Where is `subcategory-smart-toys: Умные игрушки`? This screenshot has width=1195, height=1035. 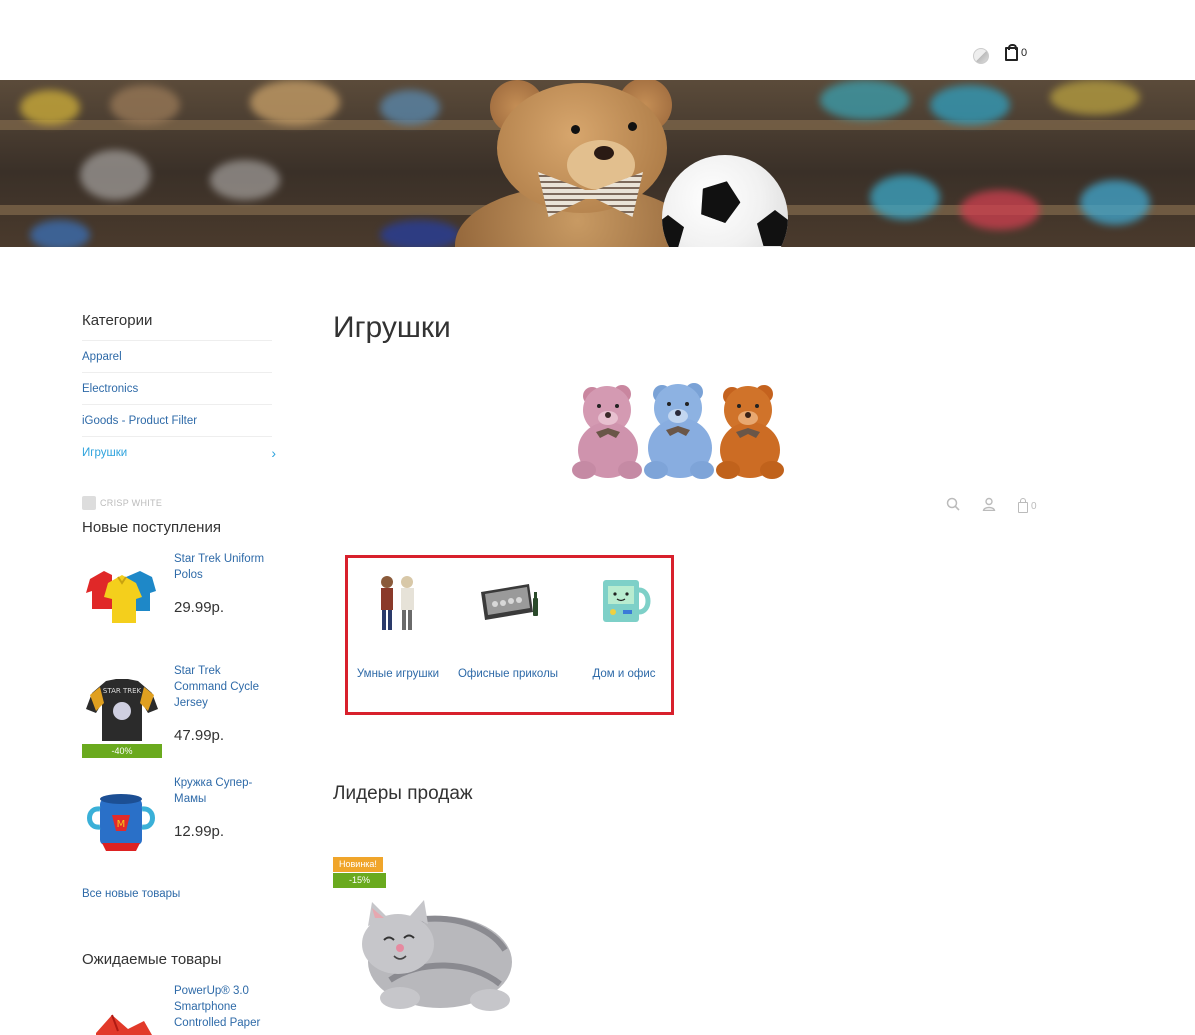 subcategory-smart-toys: Умные игрушки is located at coordinates (398, 626).